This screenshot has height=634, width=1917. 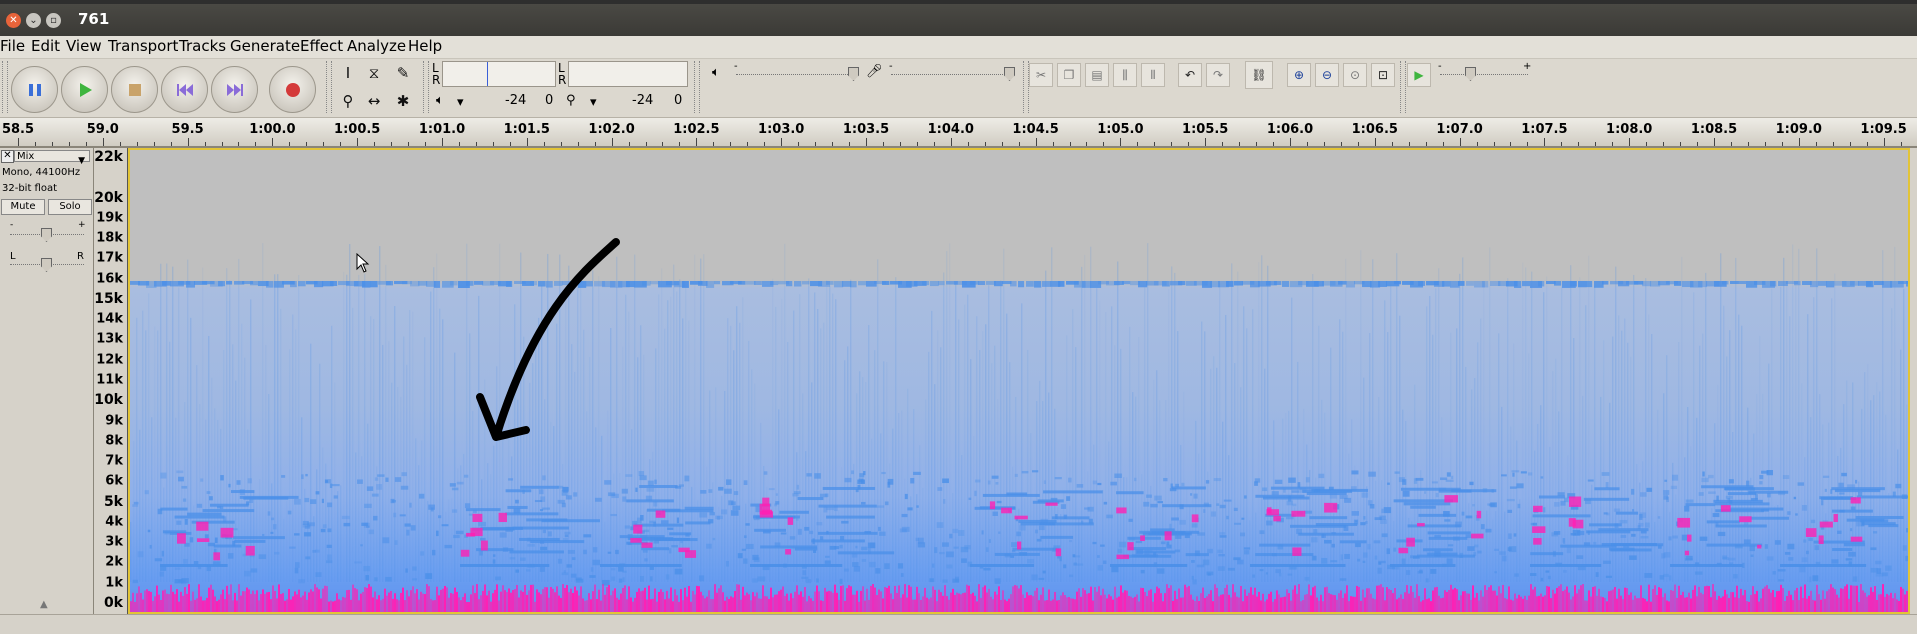 What do you see at coordinates (950, 74) in the screenshot?
I see `input-volume-track` at bounding box center [950, 74].